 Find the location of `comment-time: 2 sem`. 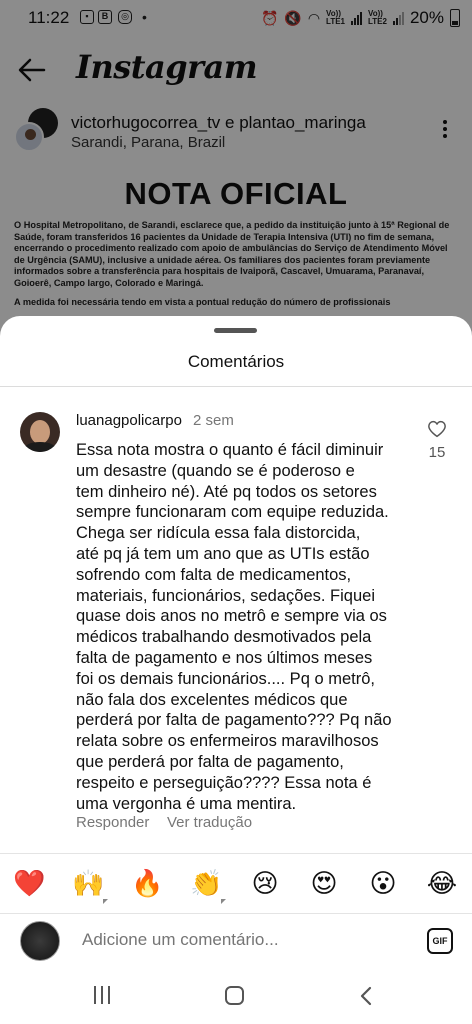

comment-time: 2 sem is located at coordinates (213, 420).